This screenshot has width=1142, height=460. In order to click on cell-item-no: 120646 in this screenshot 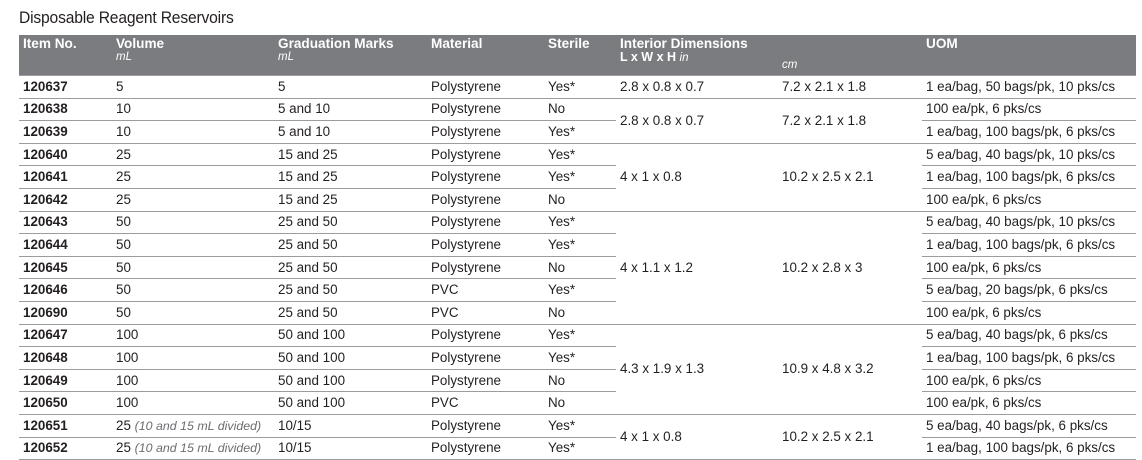, I will do `click(65, 290)`.